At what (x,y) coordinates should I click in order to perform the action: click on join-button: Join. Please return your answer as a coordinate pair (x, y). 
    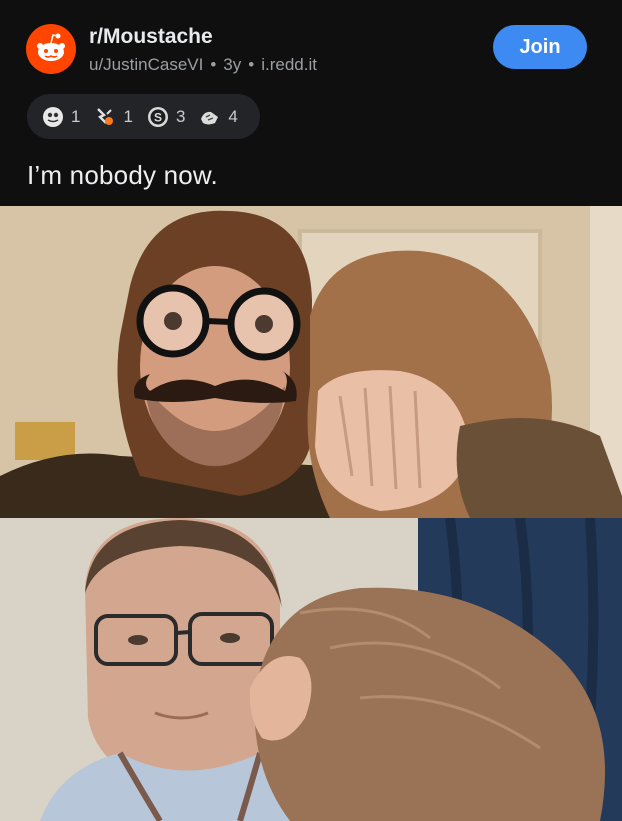
    Looking at the image, I should click on (540, 47).